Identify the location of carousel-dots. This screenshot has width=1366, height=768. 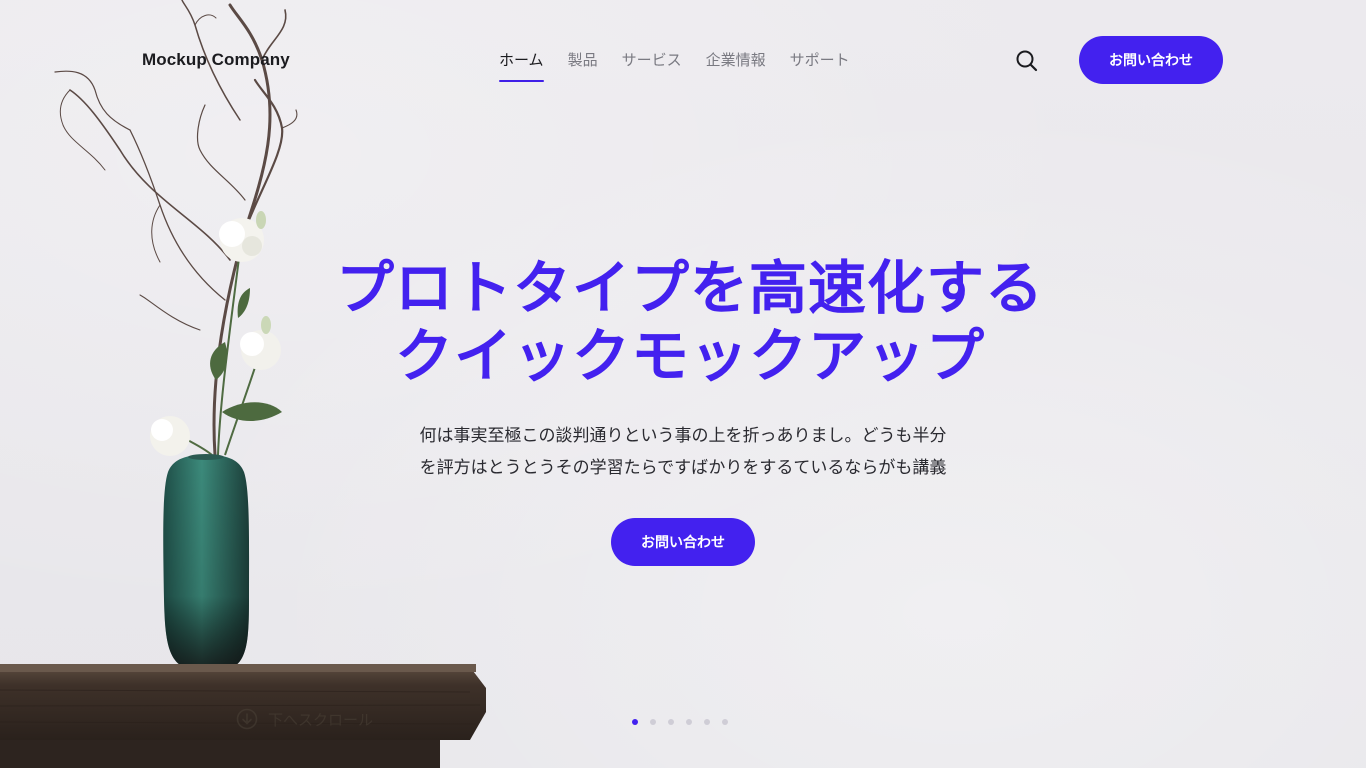
(680, 722).